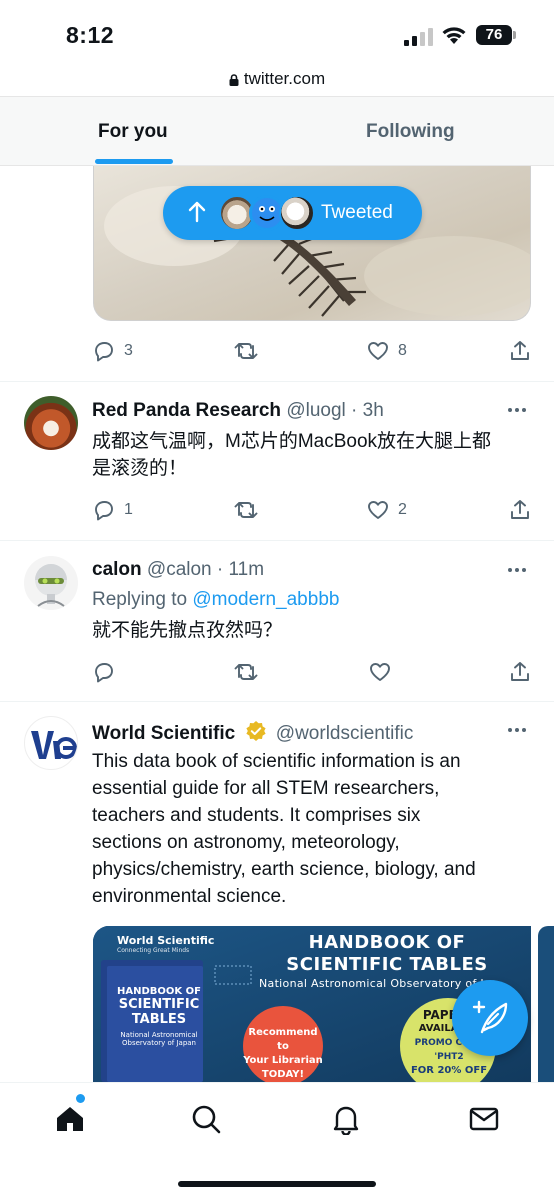  What do you see at coordinates (153, 950) in the screenshot?
I see `card-brand-tag: Connecting Great Minds` at bounding box center [153, 950].